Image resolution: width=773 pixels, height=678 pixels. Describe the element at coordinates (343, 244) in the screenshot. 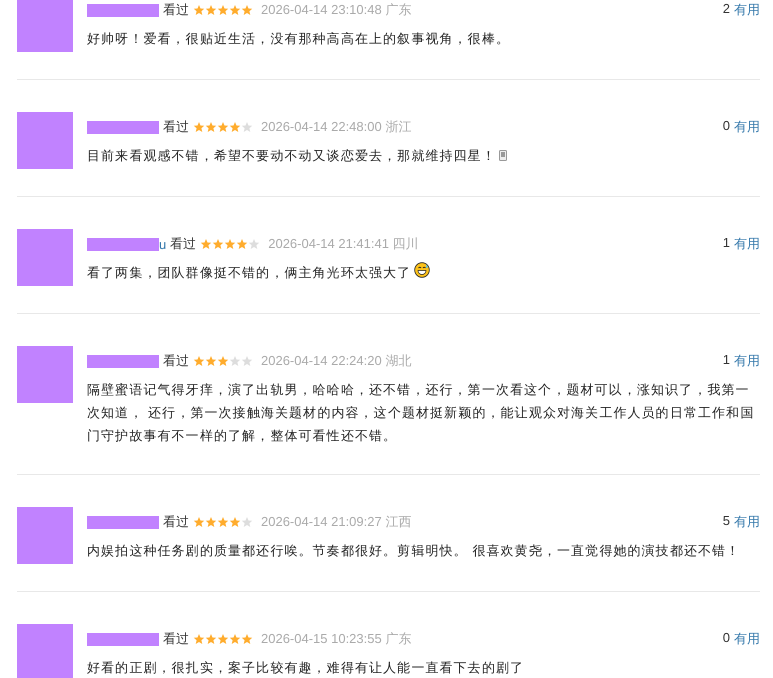

I see `review-time: 2026-04-14 21:41:41 四川` at that location.